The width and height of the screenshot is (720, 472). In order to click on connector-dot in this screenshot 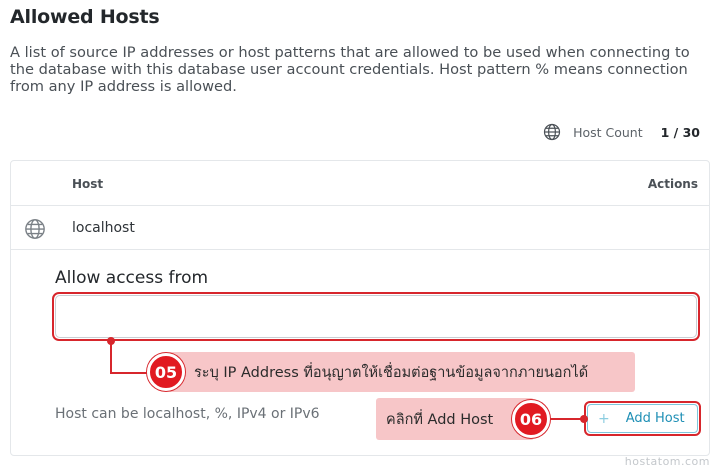, I will do `click(584, 419)`.